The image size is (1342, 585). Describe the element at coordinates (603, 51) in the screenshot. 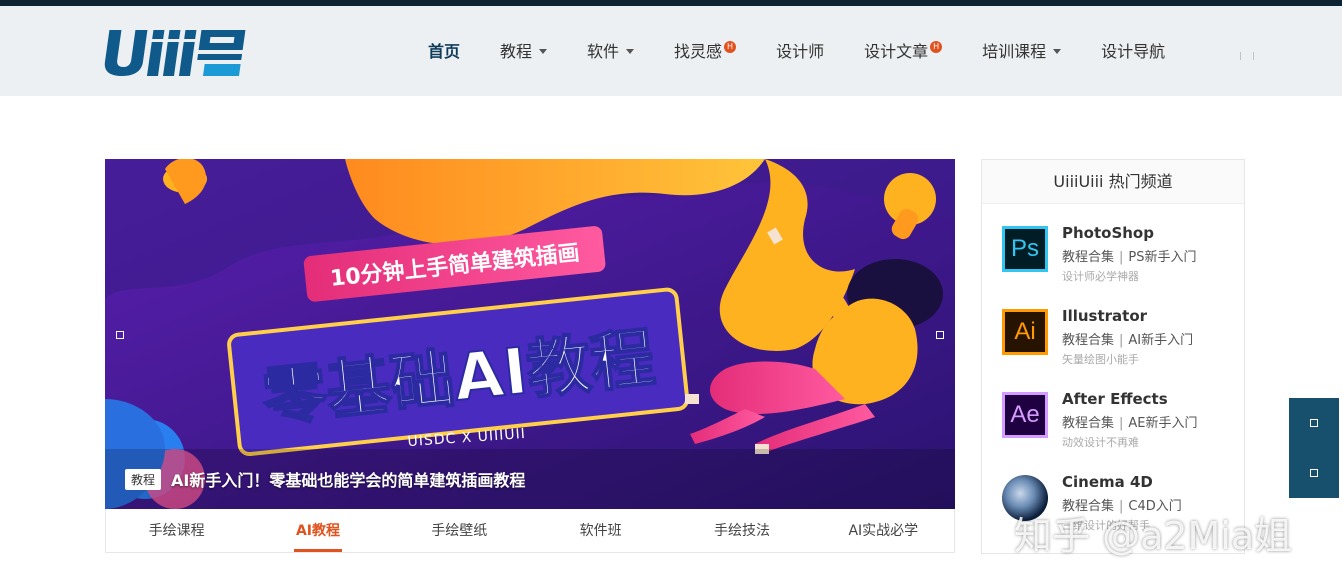

I see `nav-item-label: 软件` at that location.